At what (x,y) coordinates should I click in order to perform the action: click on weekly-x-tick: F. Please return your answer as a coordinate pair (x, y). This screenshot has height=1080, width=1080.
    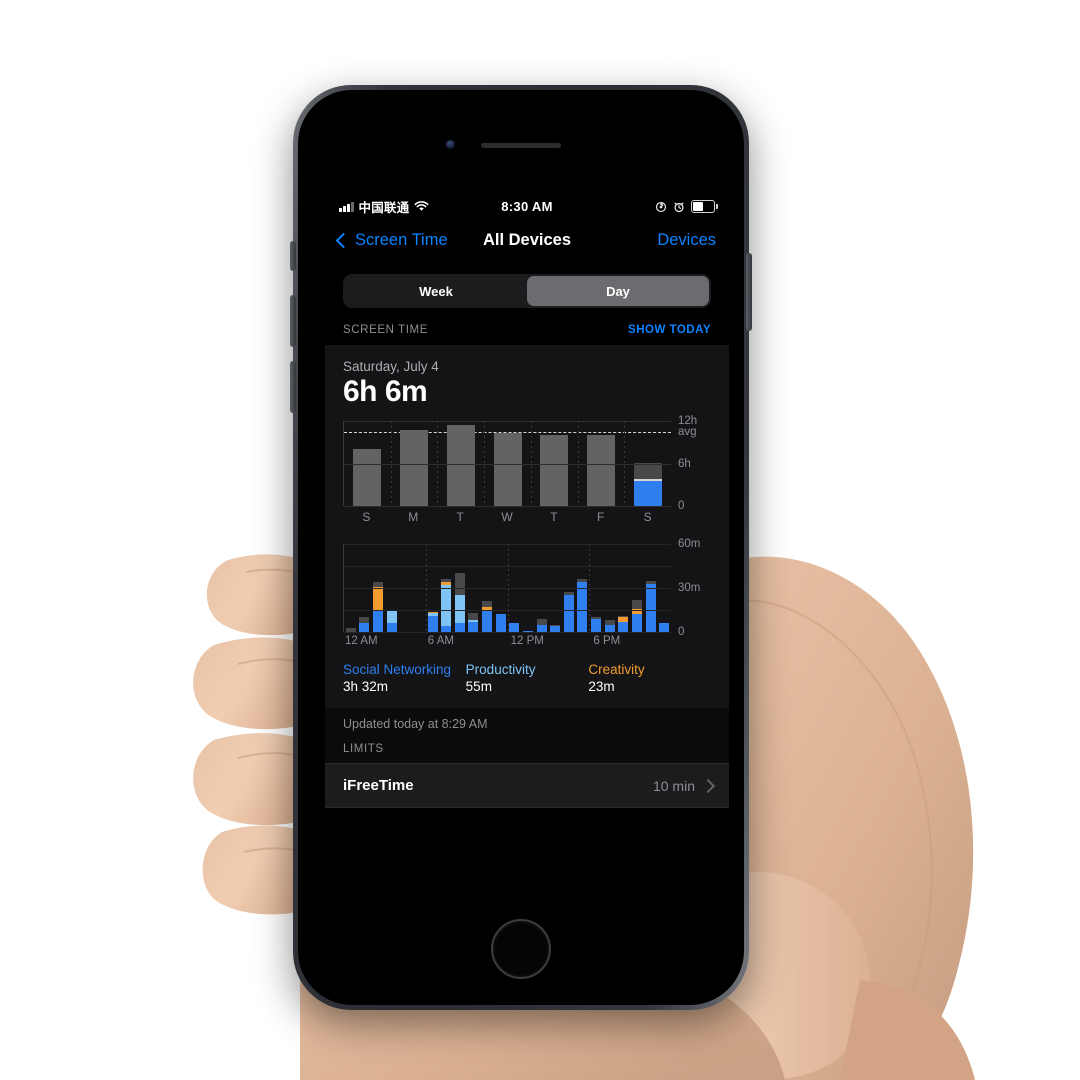
    Looking at the image, I should click on (601, 517).